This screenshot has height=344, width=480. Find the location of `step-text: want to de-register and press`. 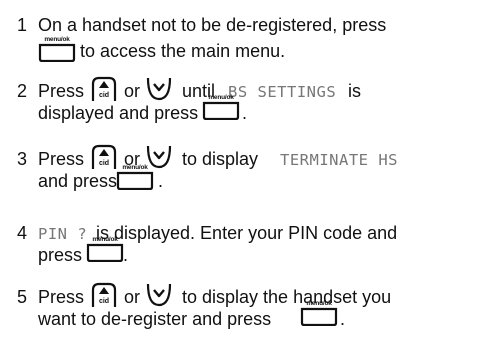

step-text: want to de-register and press is located at coordinates (155, 319).